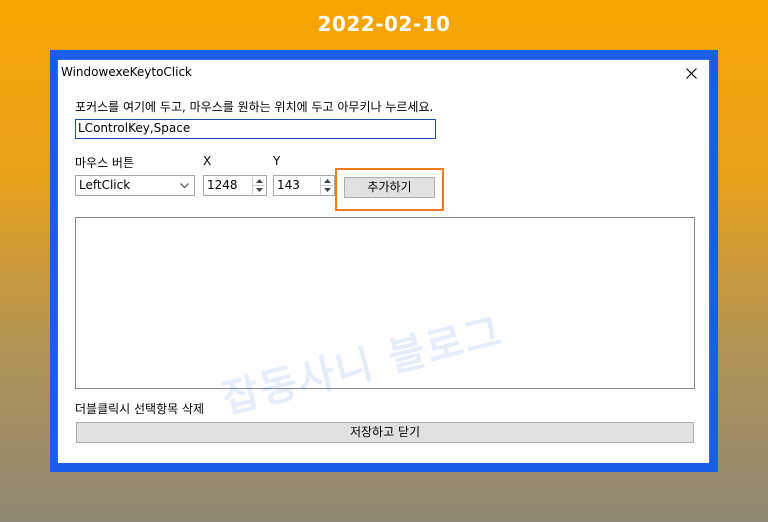  I want to click on y-field: 143, so click(304, 185).